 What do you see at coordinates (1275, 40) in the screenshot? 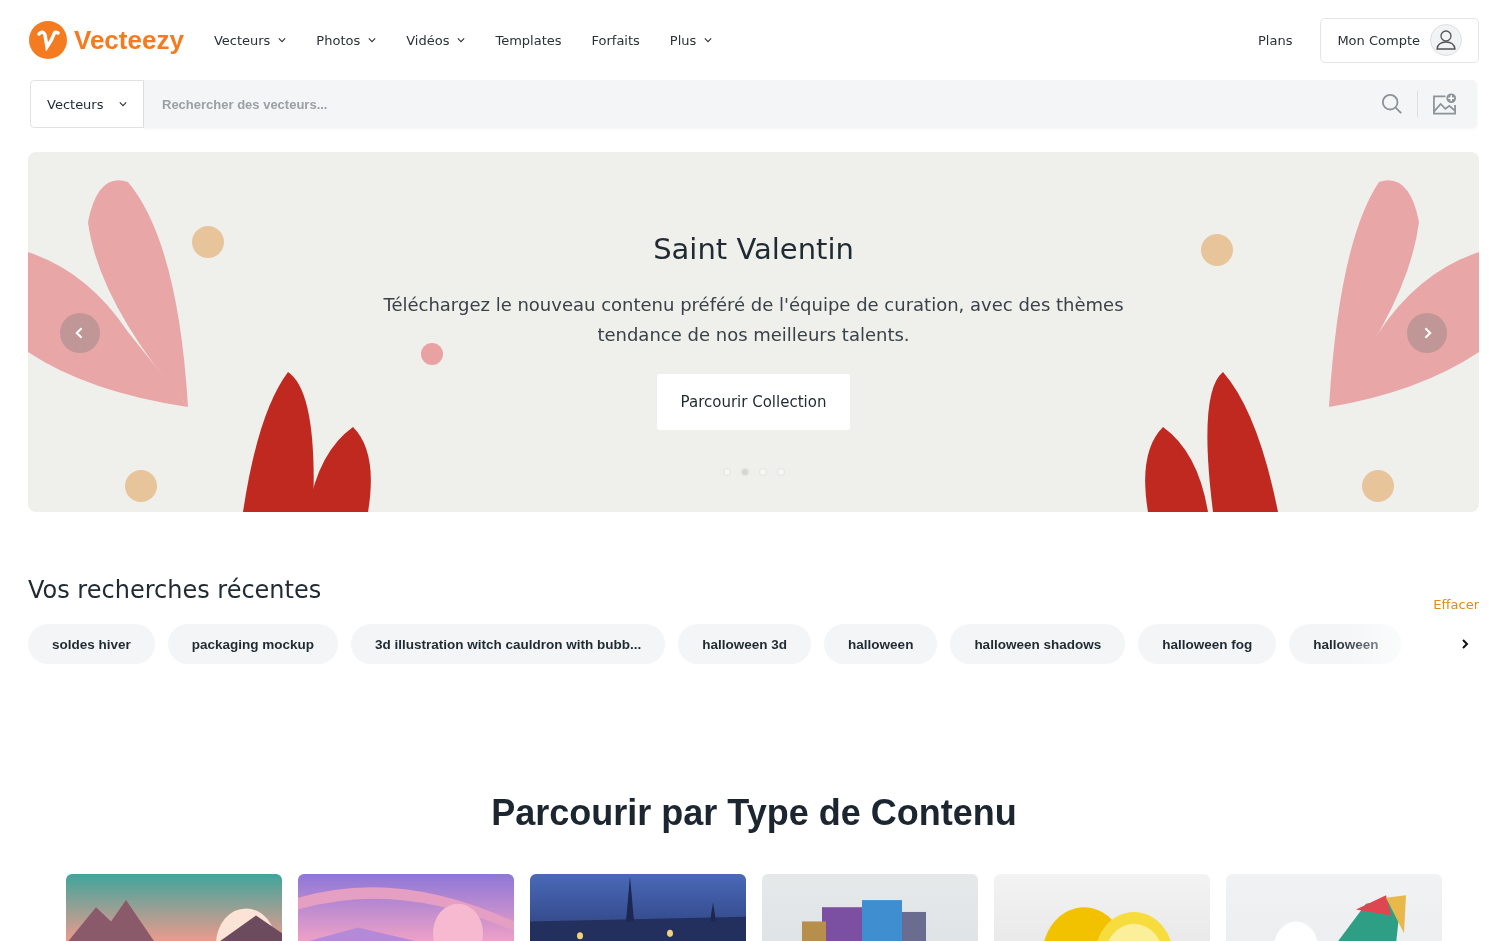
I see `plans-link: Plans` at bounding box center [1275, 40].